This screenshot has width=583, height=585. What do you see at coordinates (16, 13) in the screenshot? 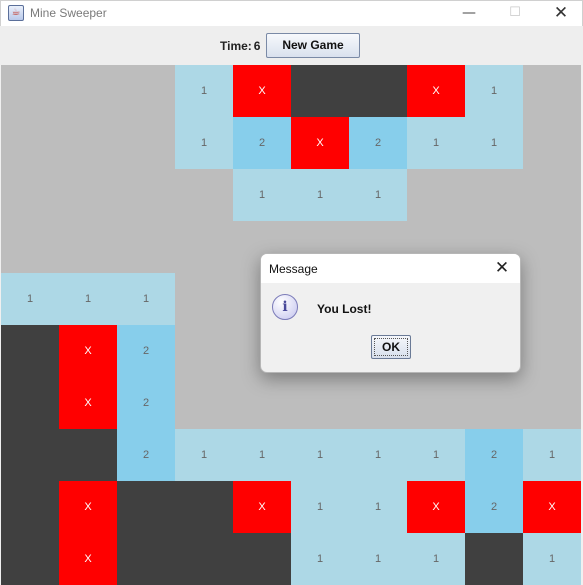
I see `java-cup-icon: ☕` at bounding box center [16, 13].